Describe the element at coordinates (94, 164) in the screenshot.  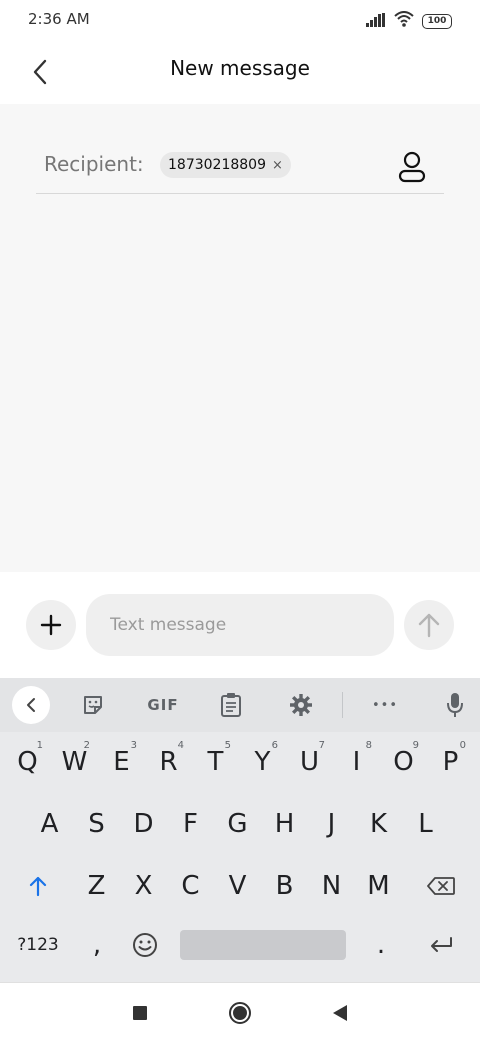
I see `recipient-label: Recipient:` at that location.